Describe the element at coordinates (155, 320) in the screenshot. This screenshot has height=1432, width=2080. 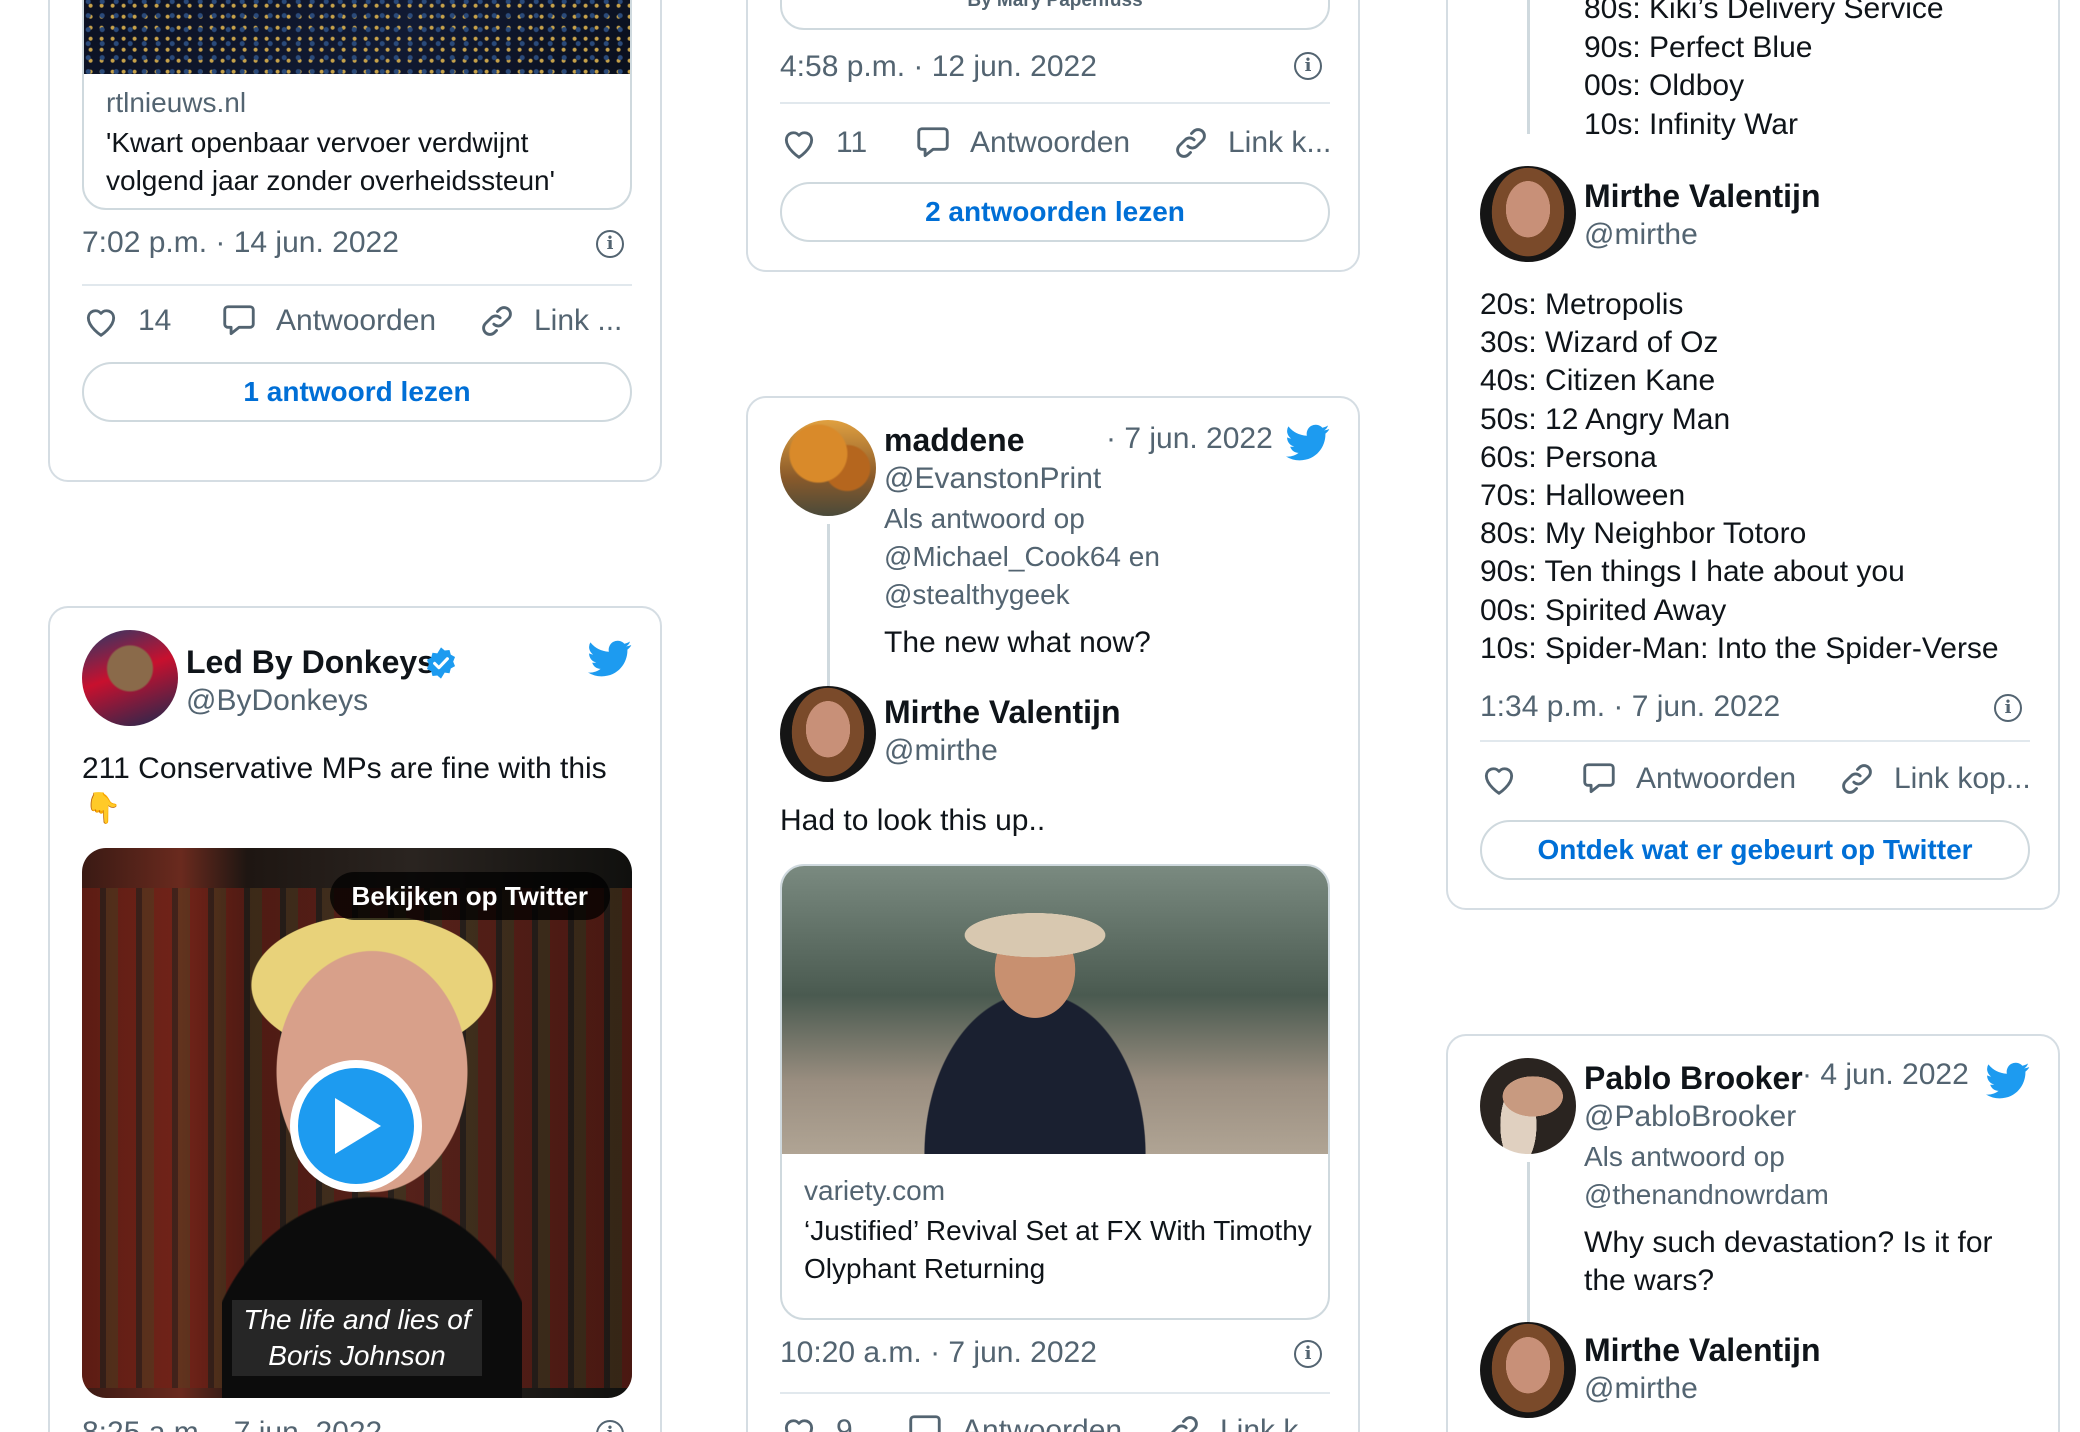
I see `like-count: 14` at that location.